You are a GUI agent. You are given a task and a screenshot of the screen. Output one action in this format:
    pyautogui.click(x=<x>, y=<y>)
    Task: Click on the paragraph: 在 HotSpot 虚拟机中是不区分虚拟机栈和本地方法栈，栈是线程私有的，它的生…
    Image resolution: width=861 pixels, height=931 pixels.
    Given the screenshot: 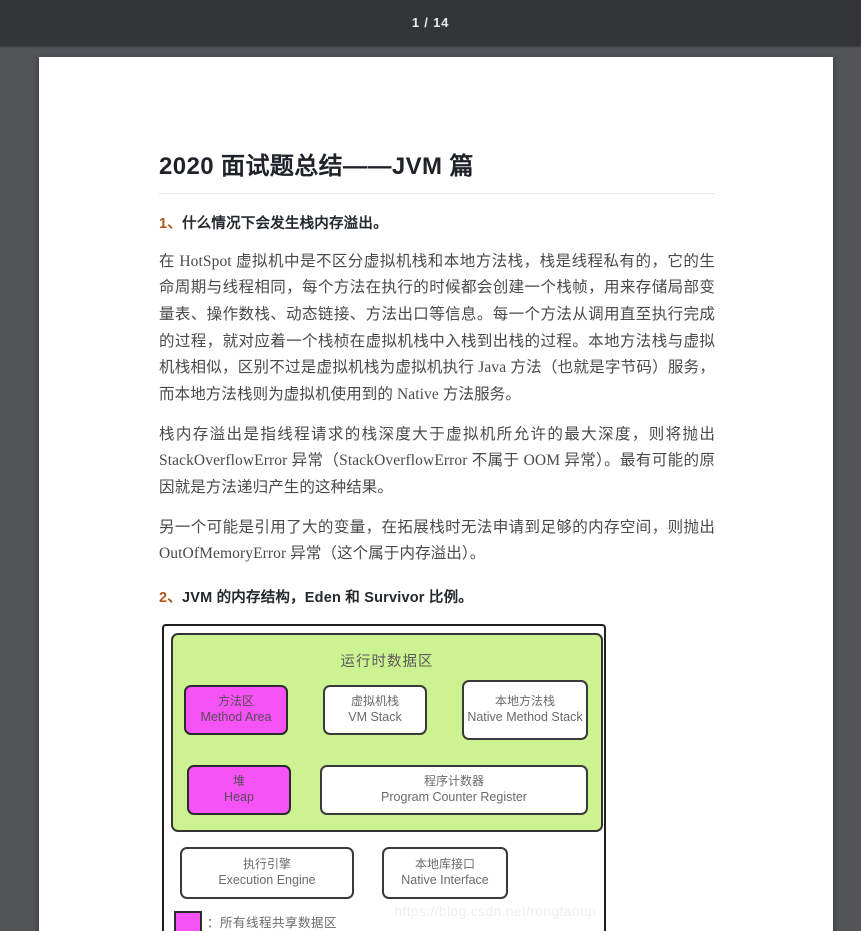 What is the action you would take?
    pyautogui.click(x=437, y=328)
    